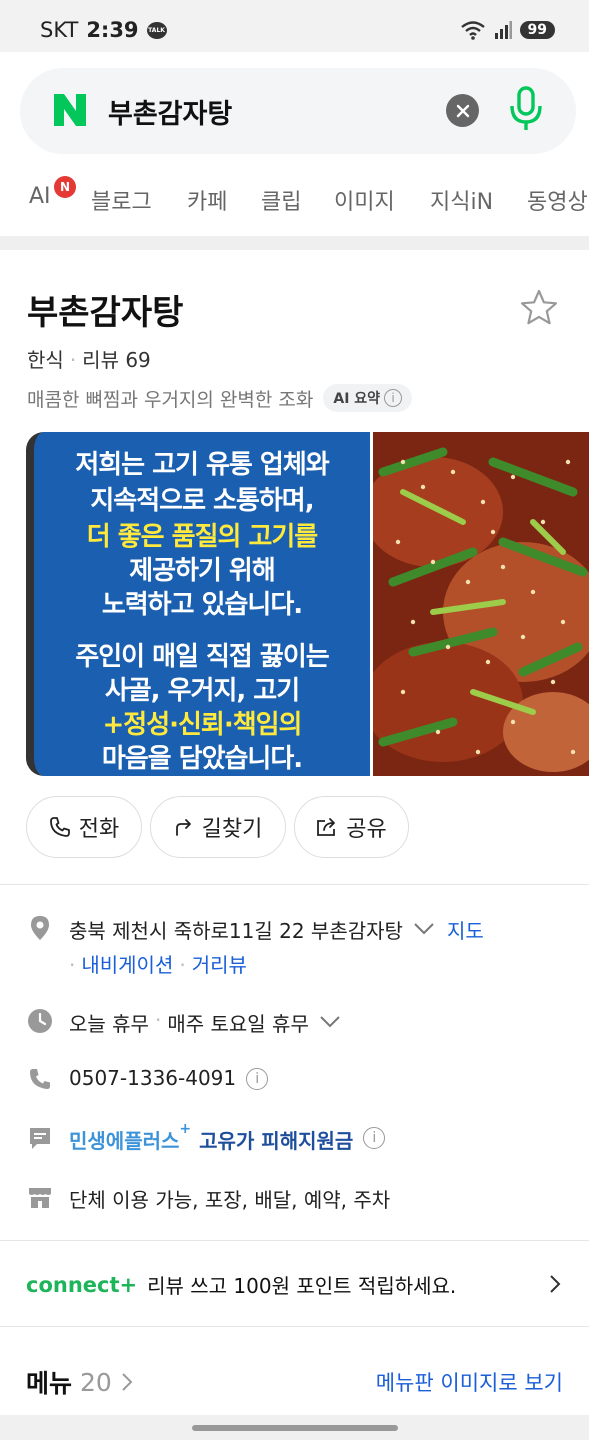  Describe the element at coordinates (49, 1383) in the screenshot. I see `menu-title: 메뉴` at that location.